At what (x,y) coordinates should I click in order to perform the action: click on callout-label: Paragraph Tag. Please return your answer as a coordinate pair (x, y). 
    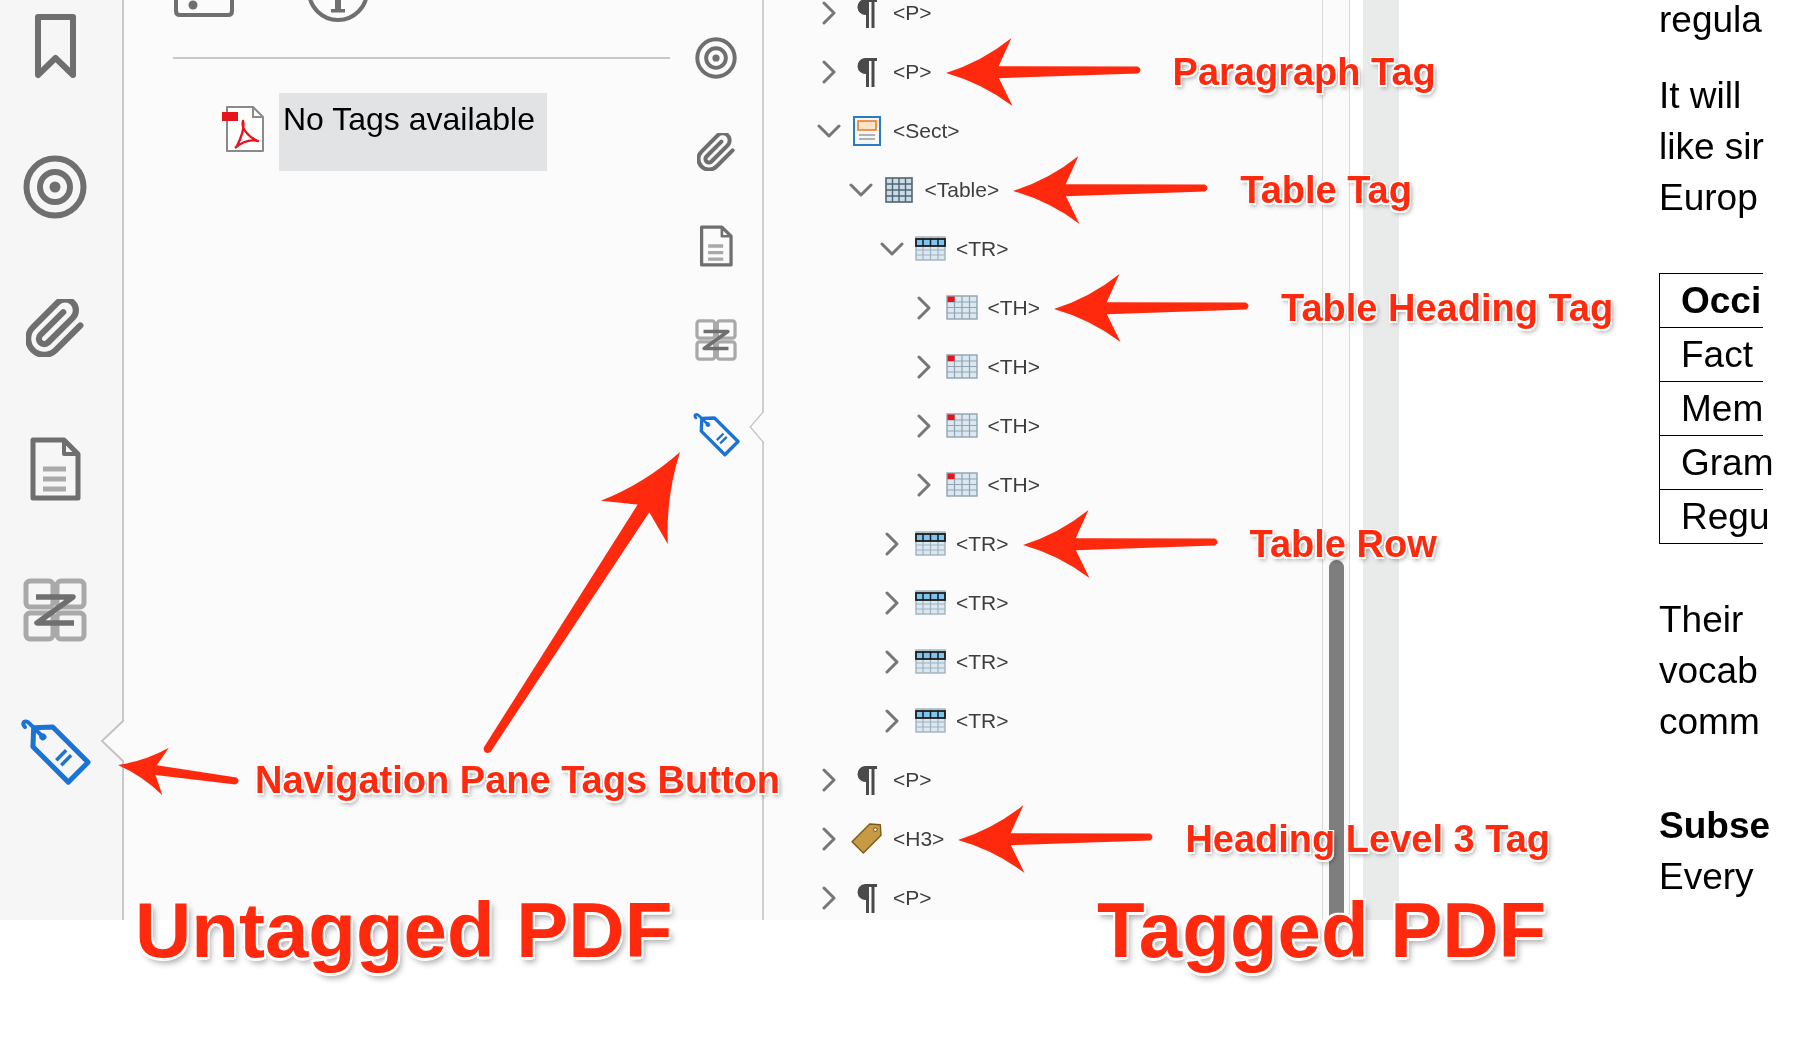
    Looking at the image, I should click on (1304, 71).